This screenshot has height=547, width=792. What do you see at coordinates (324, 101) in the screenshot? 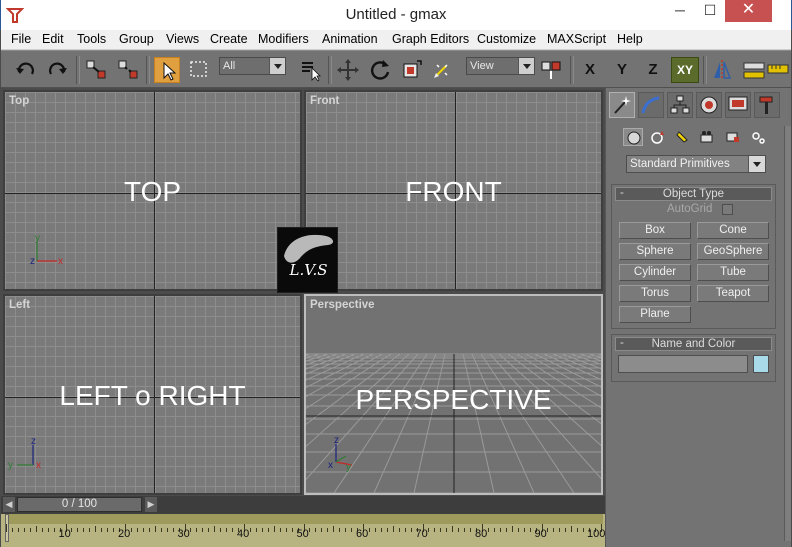
I see `viewport-label: Front` at bounding box center [324, 101].